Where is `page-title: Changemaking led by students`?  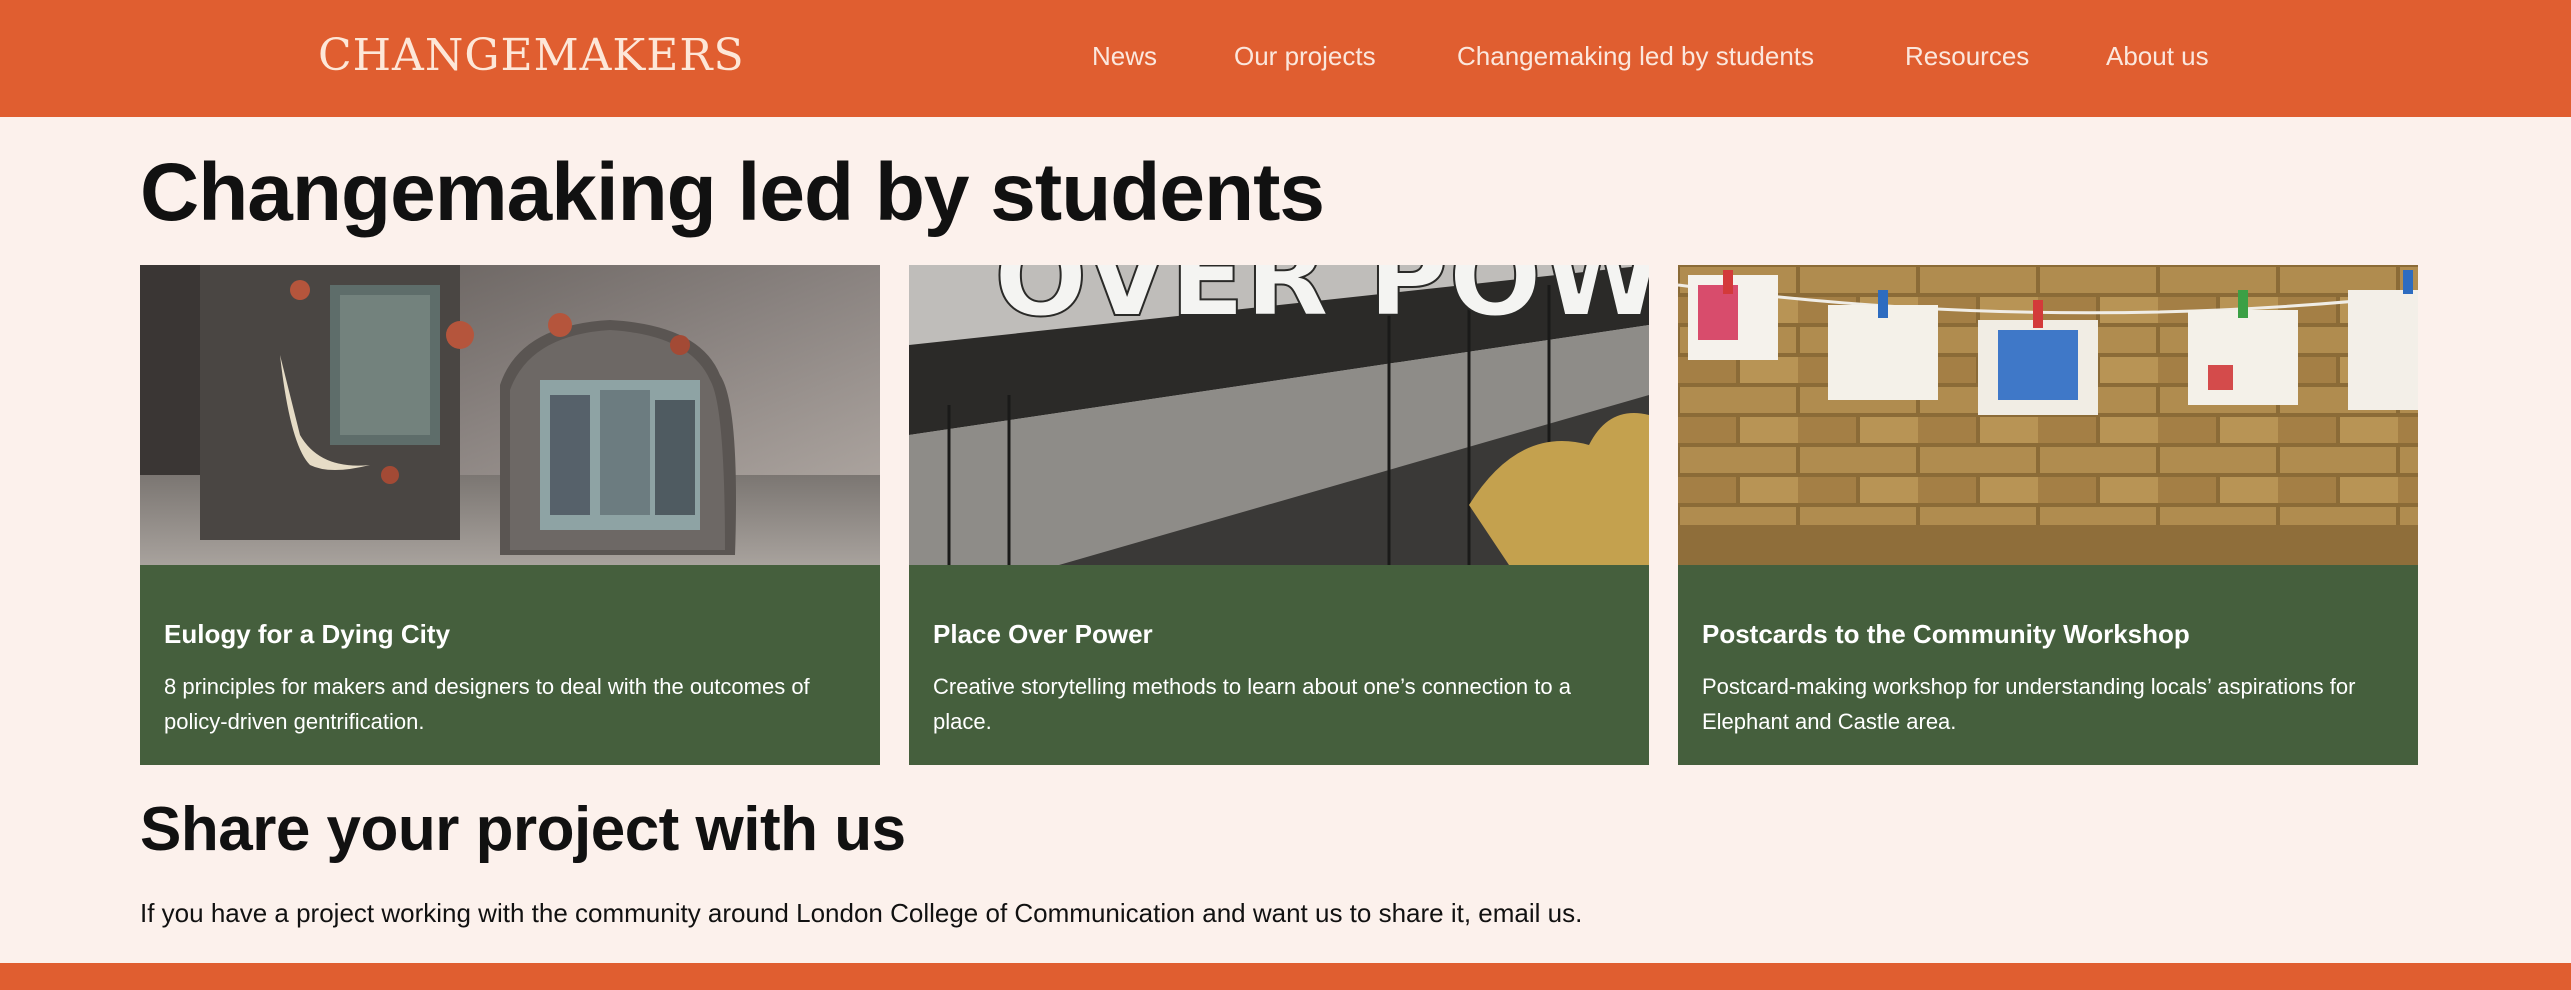
page-title: Changemaking led by students is located at coordinates (732, 192).